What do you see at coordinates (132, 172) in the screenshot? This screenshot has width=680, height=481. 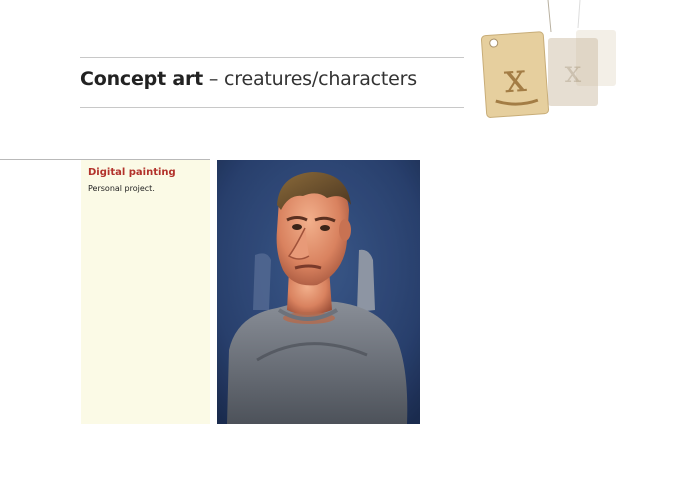 I see `section-heading: Digital painting` at bounding box center [132, 172].